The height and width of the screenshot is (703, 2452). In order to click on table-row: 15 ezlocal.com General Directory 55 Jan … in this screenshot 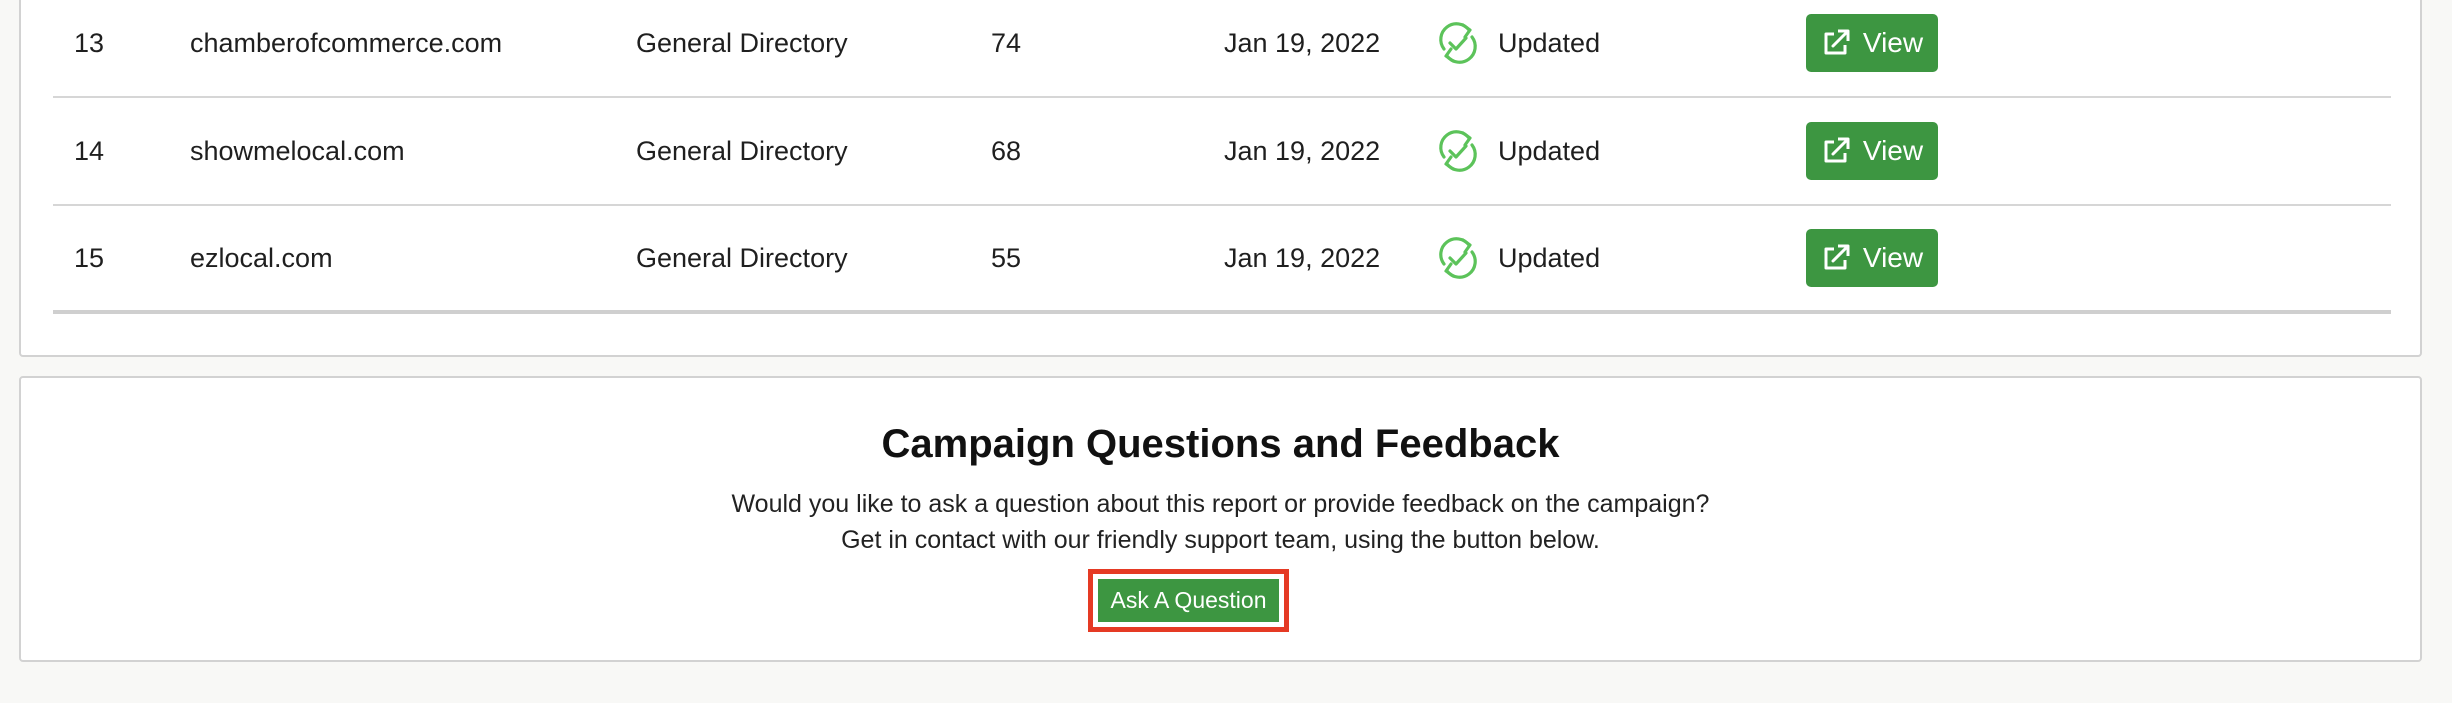, I will do `click(1222, 260)`.